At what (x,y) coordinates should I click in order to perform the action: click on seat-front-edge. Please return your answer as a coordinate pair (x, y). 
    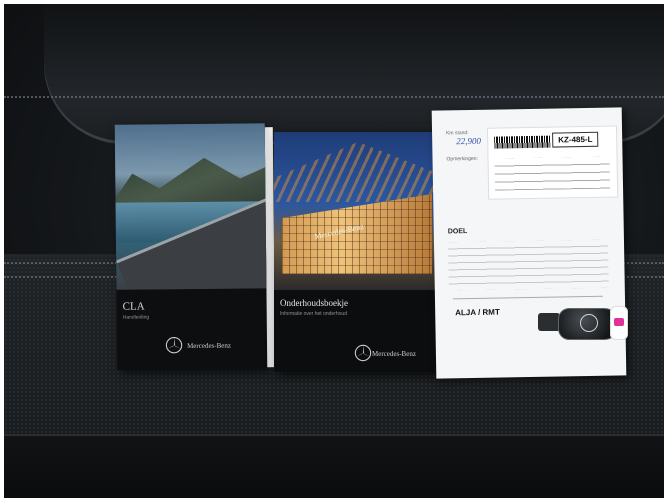
    Looking at the image, I should click on (334, 466).